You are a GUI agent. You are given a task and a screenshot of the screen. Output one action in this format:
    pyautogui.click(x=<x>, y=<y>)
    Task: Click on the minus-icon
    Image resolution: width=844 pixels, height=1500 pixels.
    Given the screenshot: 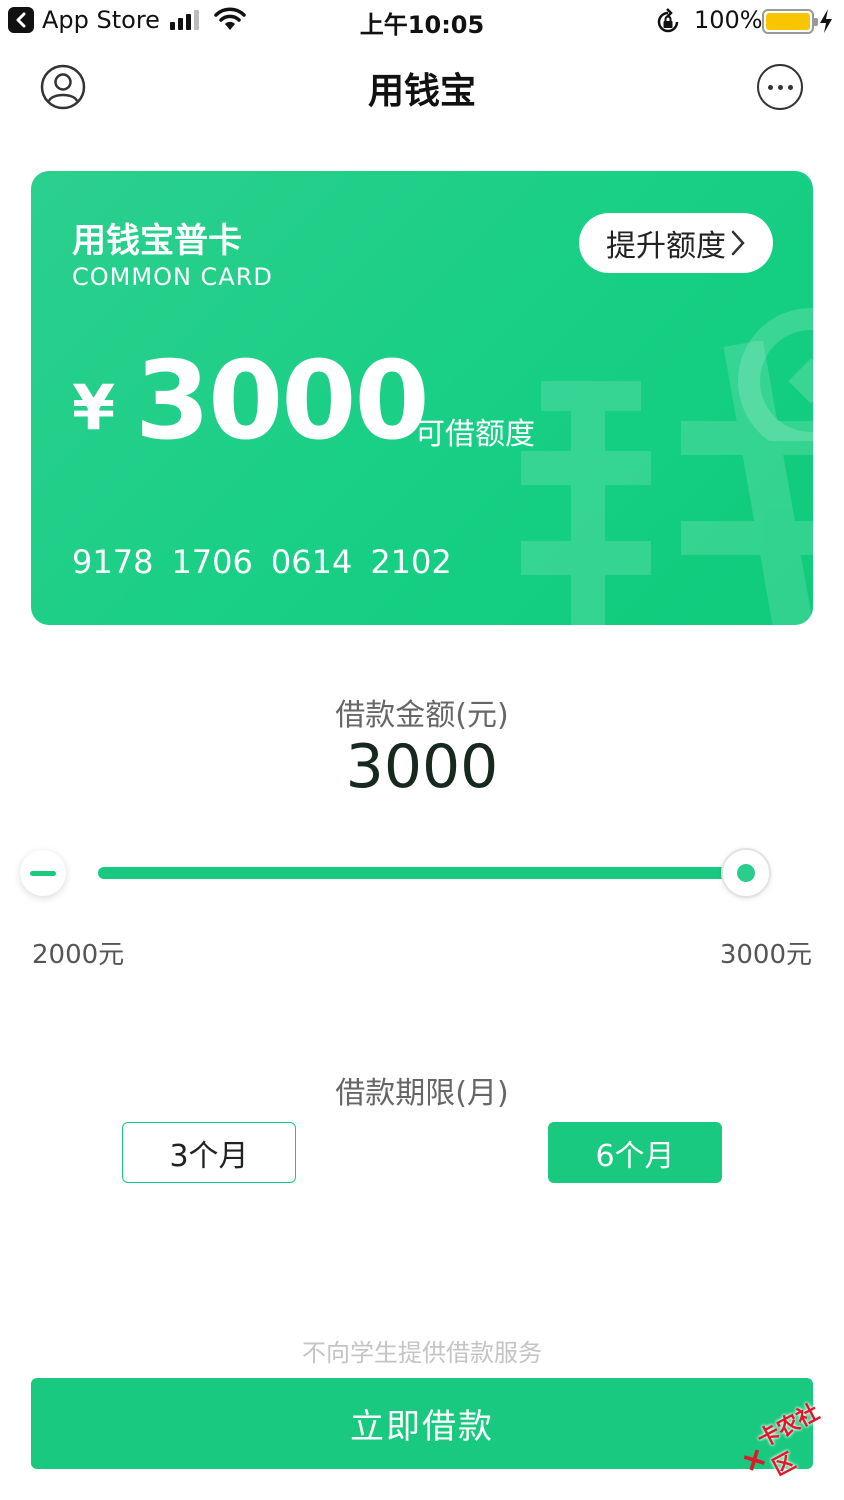 What is the action you would take?
    pyautogui.click(x=43, y=873)
    